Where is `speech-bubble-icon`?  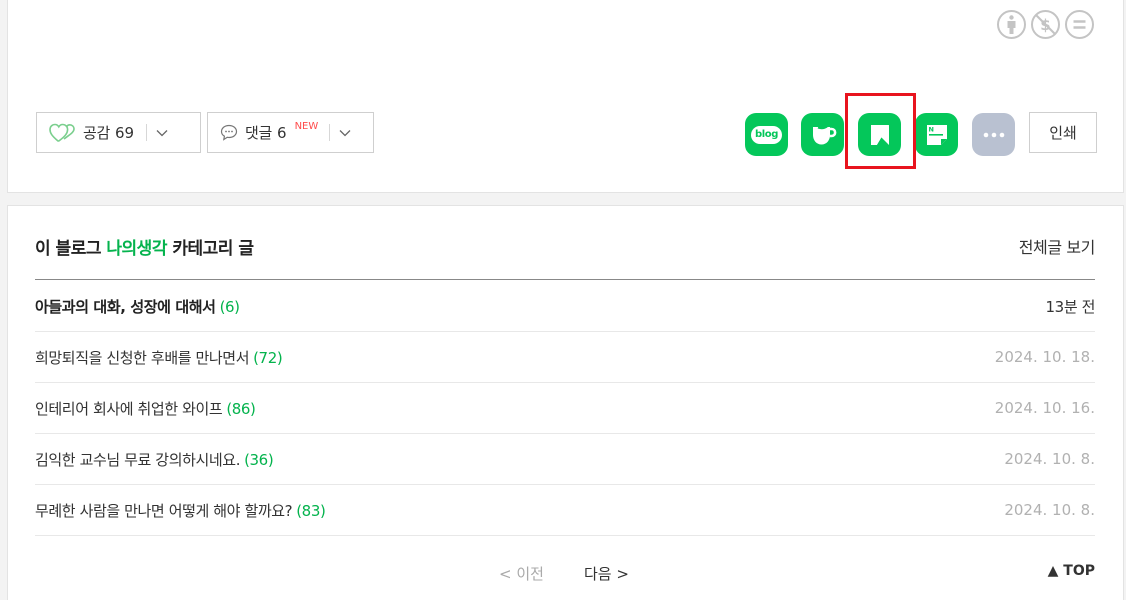 speech-bubble-icon is located at coordinates (229, 132).